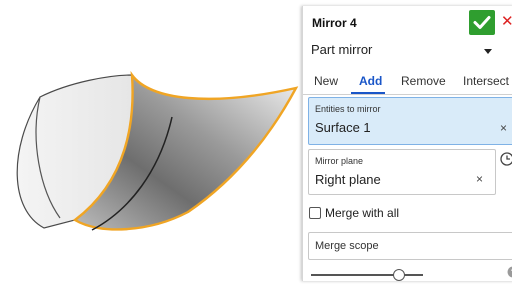 This screenshot has width=512, height=284. I want to click on tab-new: New, so click(326, 81).